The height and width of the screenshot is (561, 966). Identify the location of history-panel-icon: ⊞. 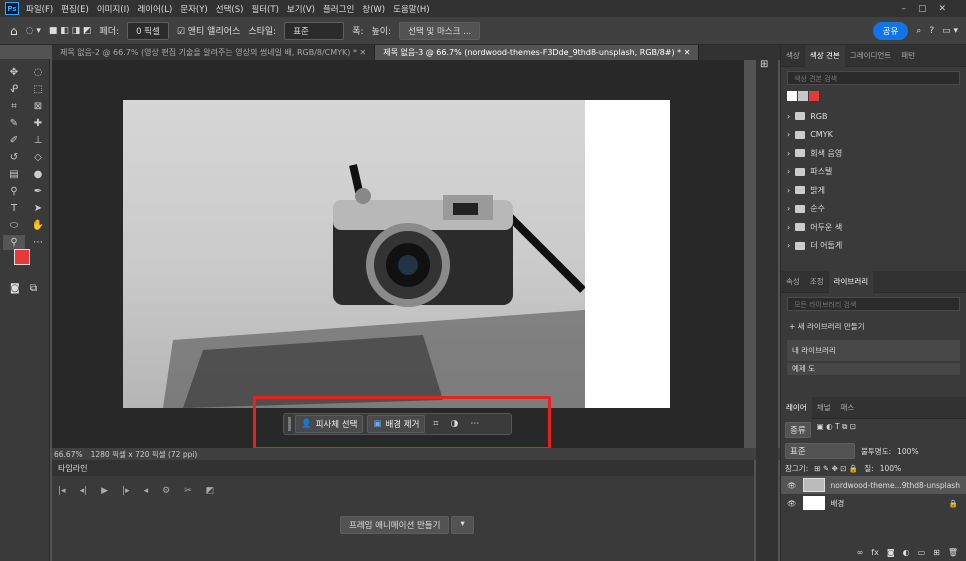
(767, 64).